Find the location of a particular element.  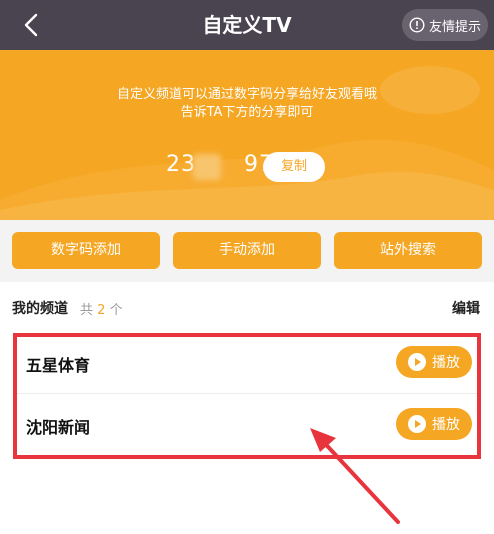

banner-line-1: 自定义频道可以通过数字码分享给好友观看哦 is located at coordinates (246, 94).